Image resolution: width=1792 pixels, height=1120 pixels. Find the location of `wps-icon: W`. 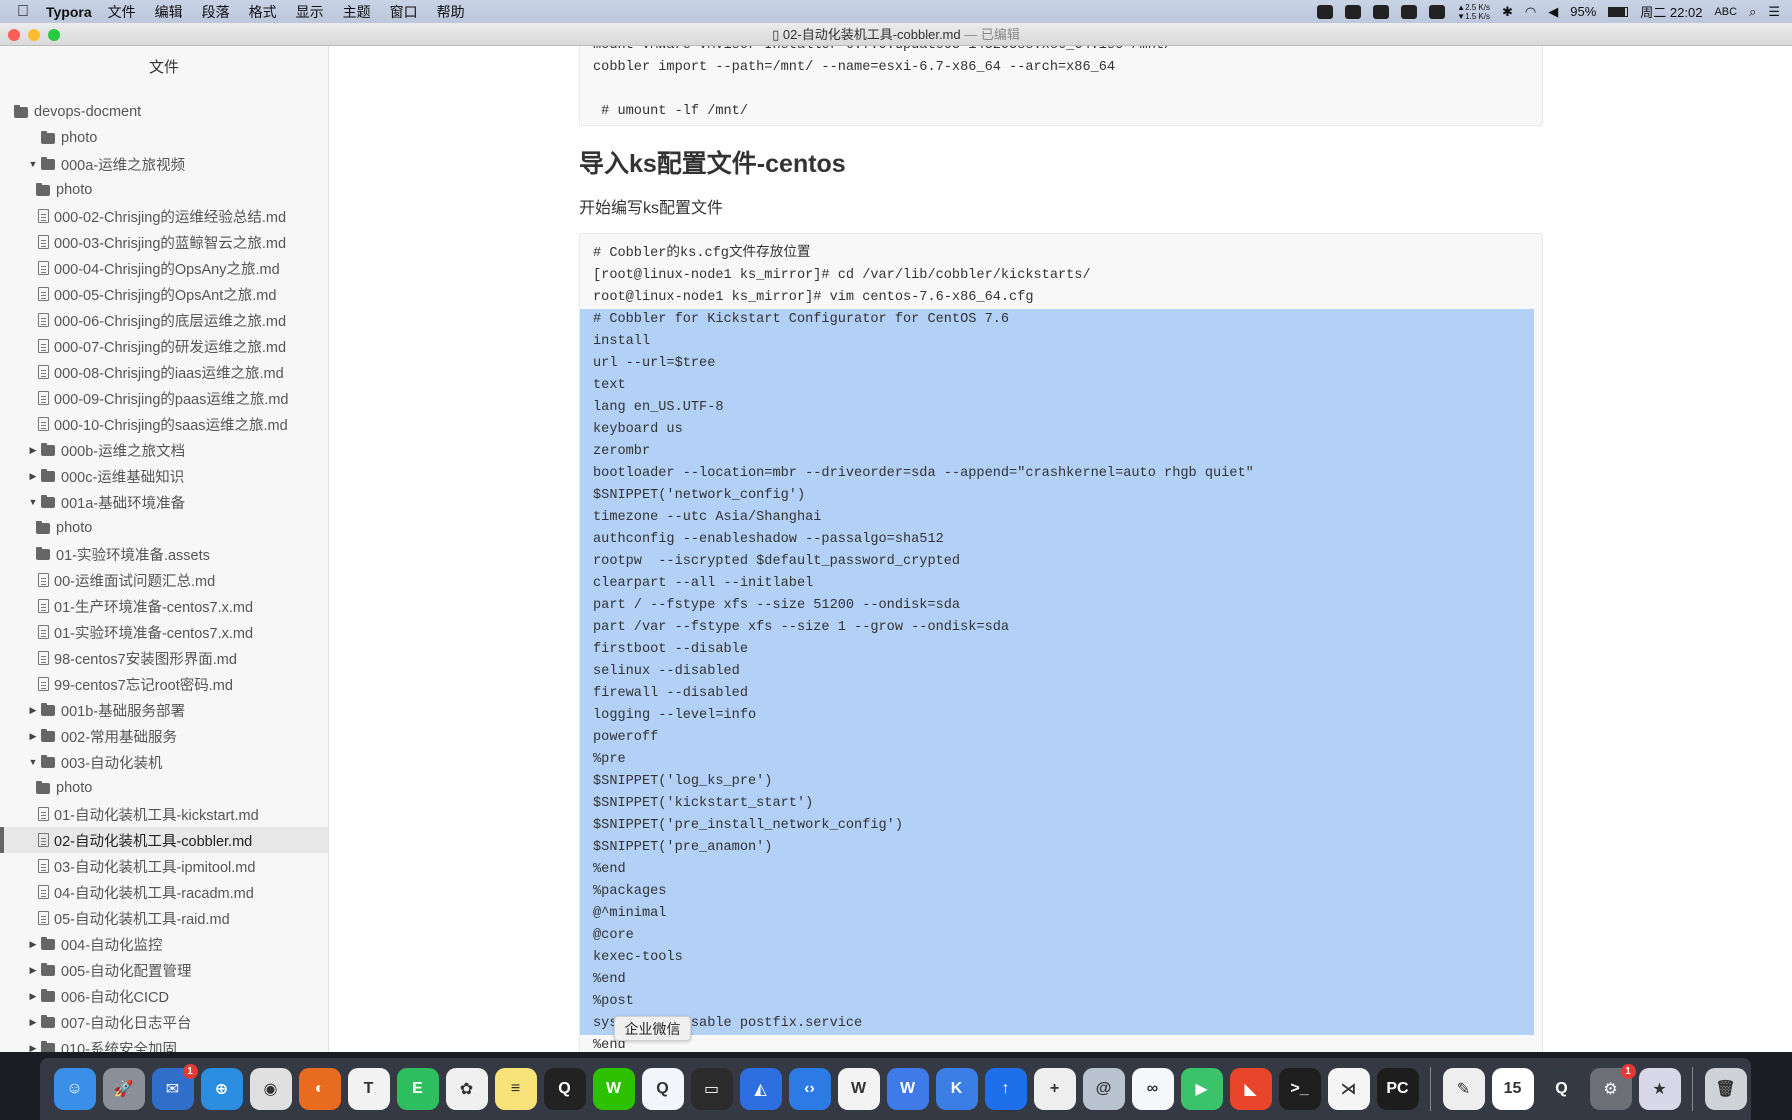

wps-icon: W is located at coordinates (858, 1089).